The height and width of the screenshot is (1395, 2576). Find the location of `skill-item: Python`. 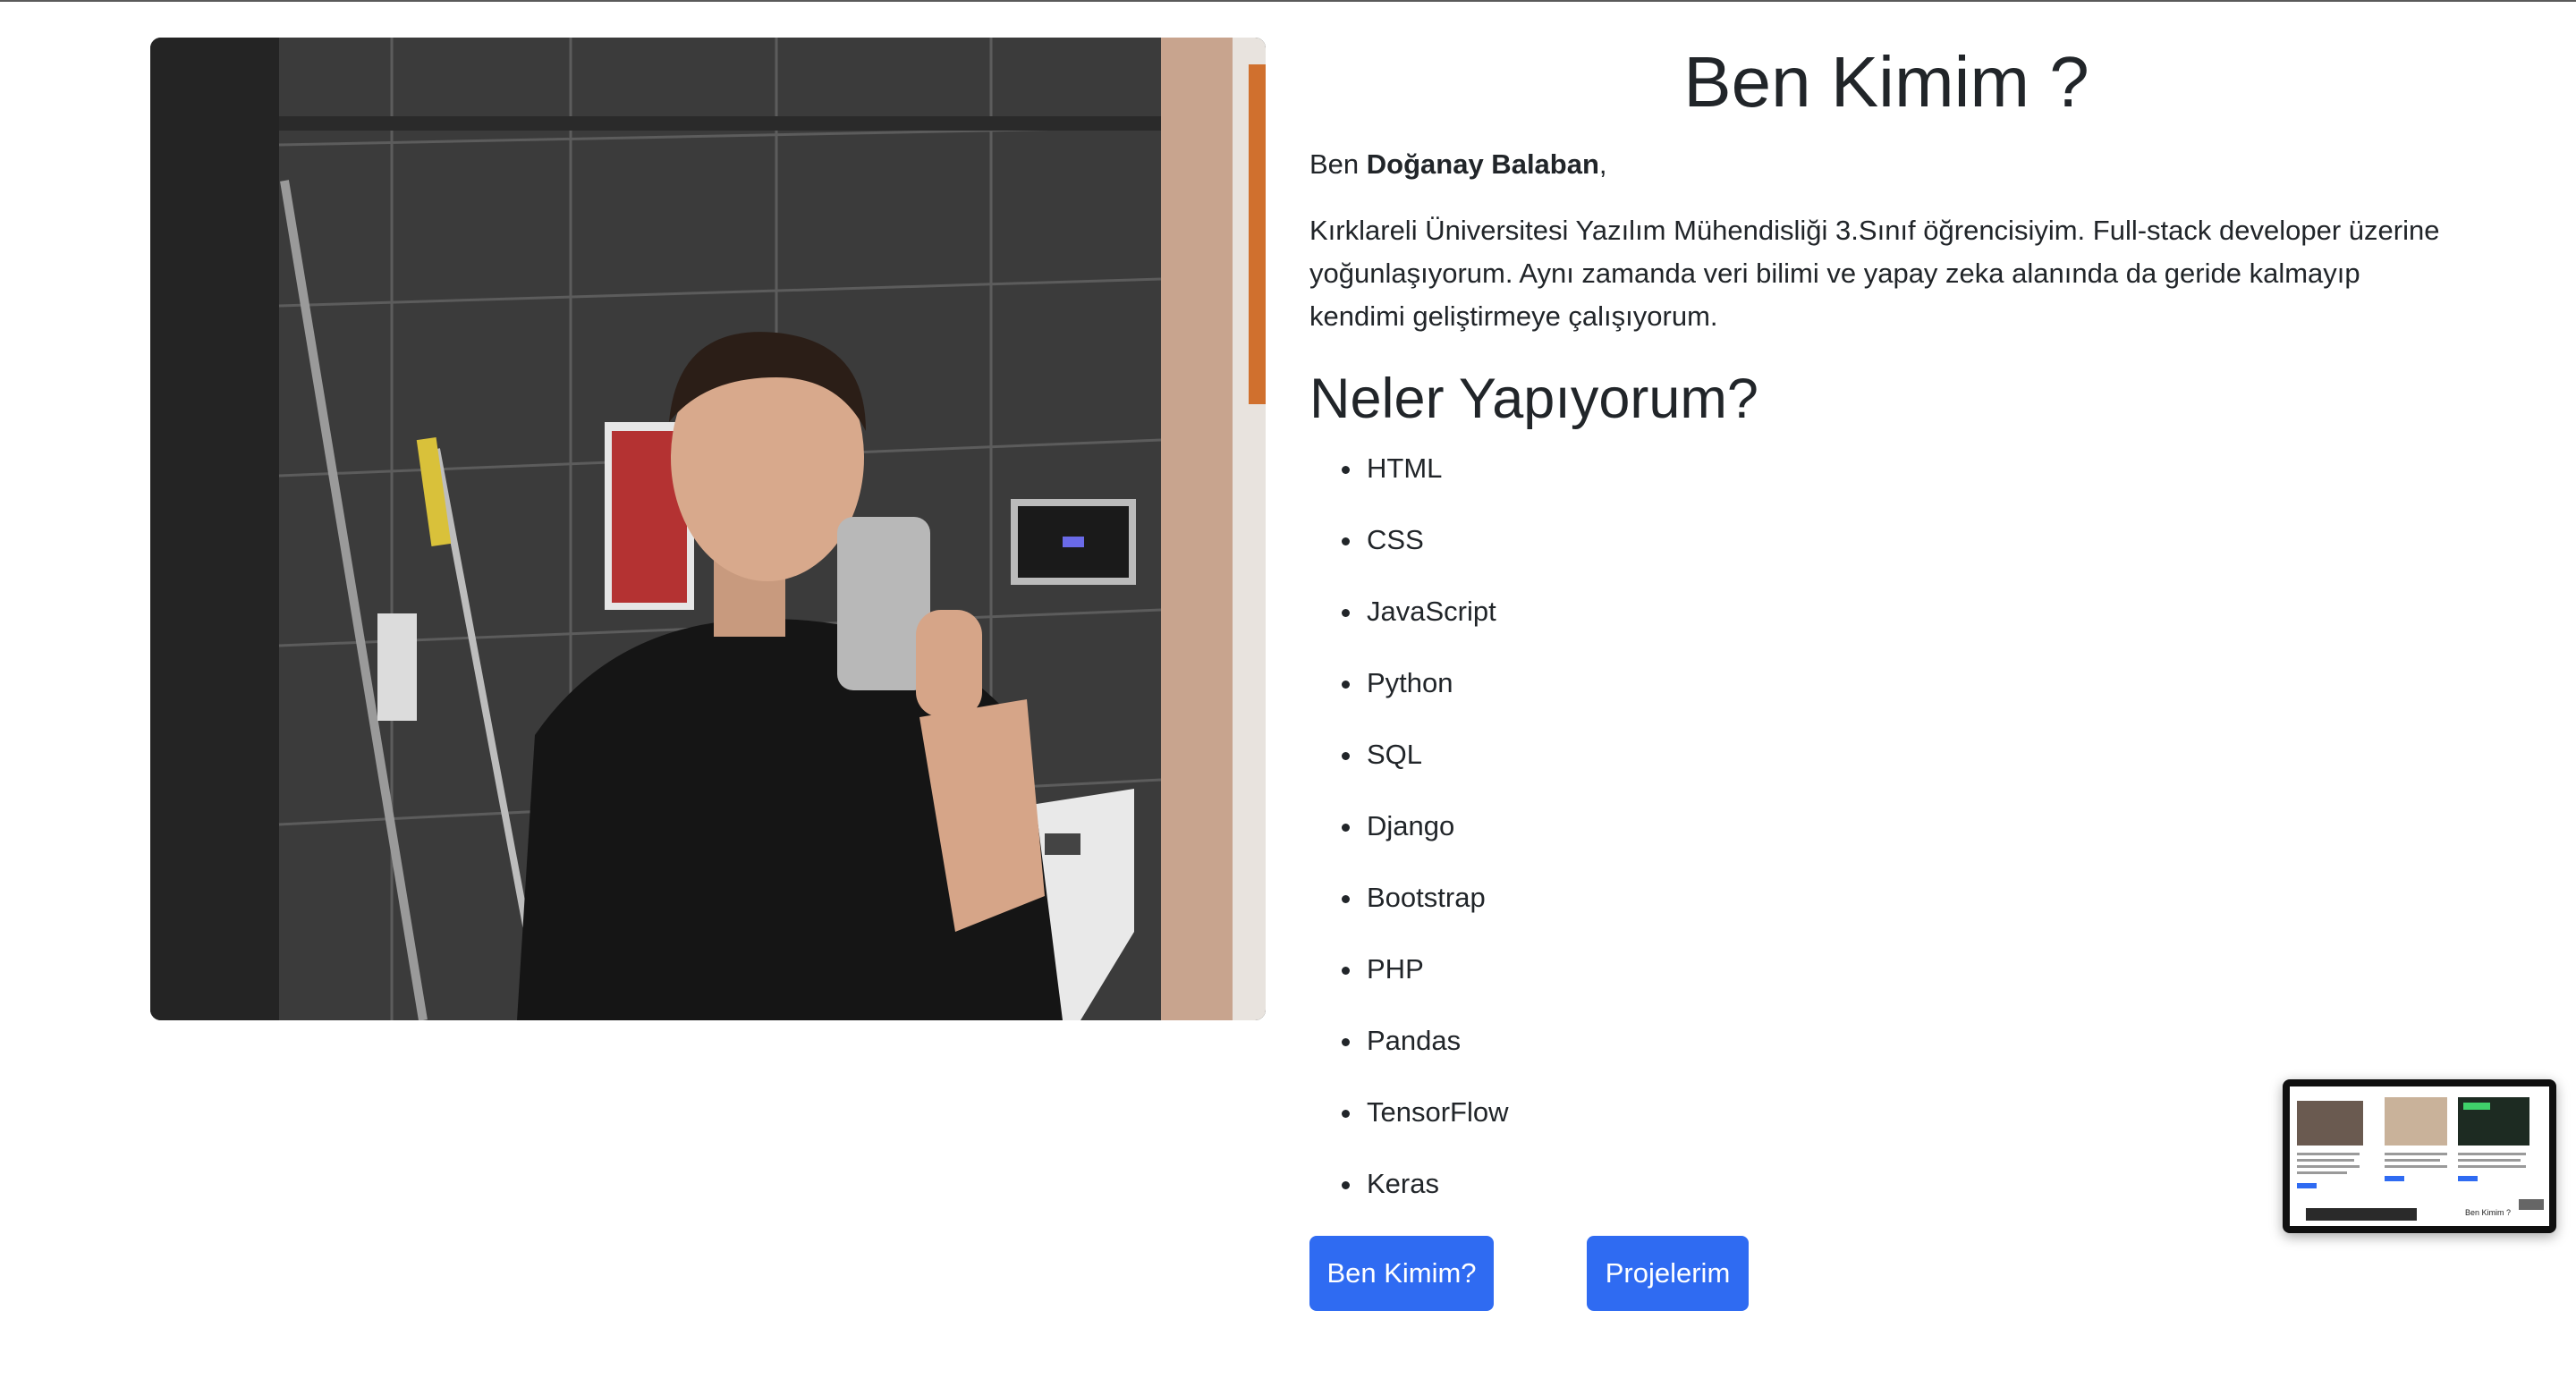

skill-item: Python is located at coordinates (1902, 683).